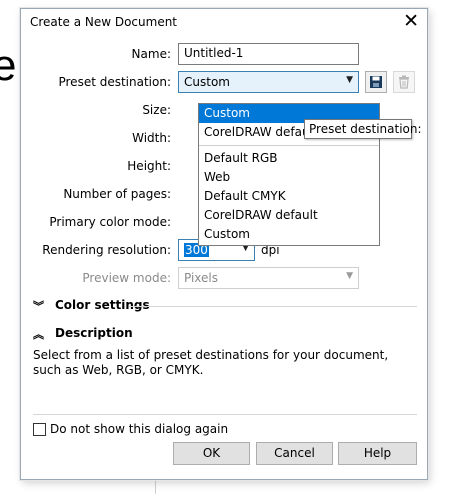  What do you see at coordinates (155, 486) in the screenshot?
I see `background-divider` at bounding box center [155, 486].